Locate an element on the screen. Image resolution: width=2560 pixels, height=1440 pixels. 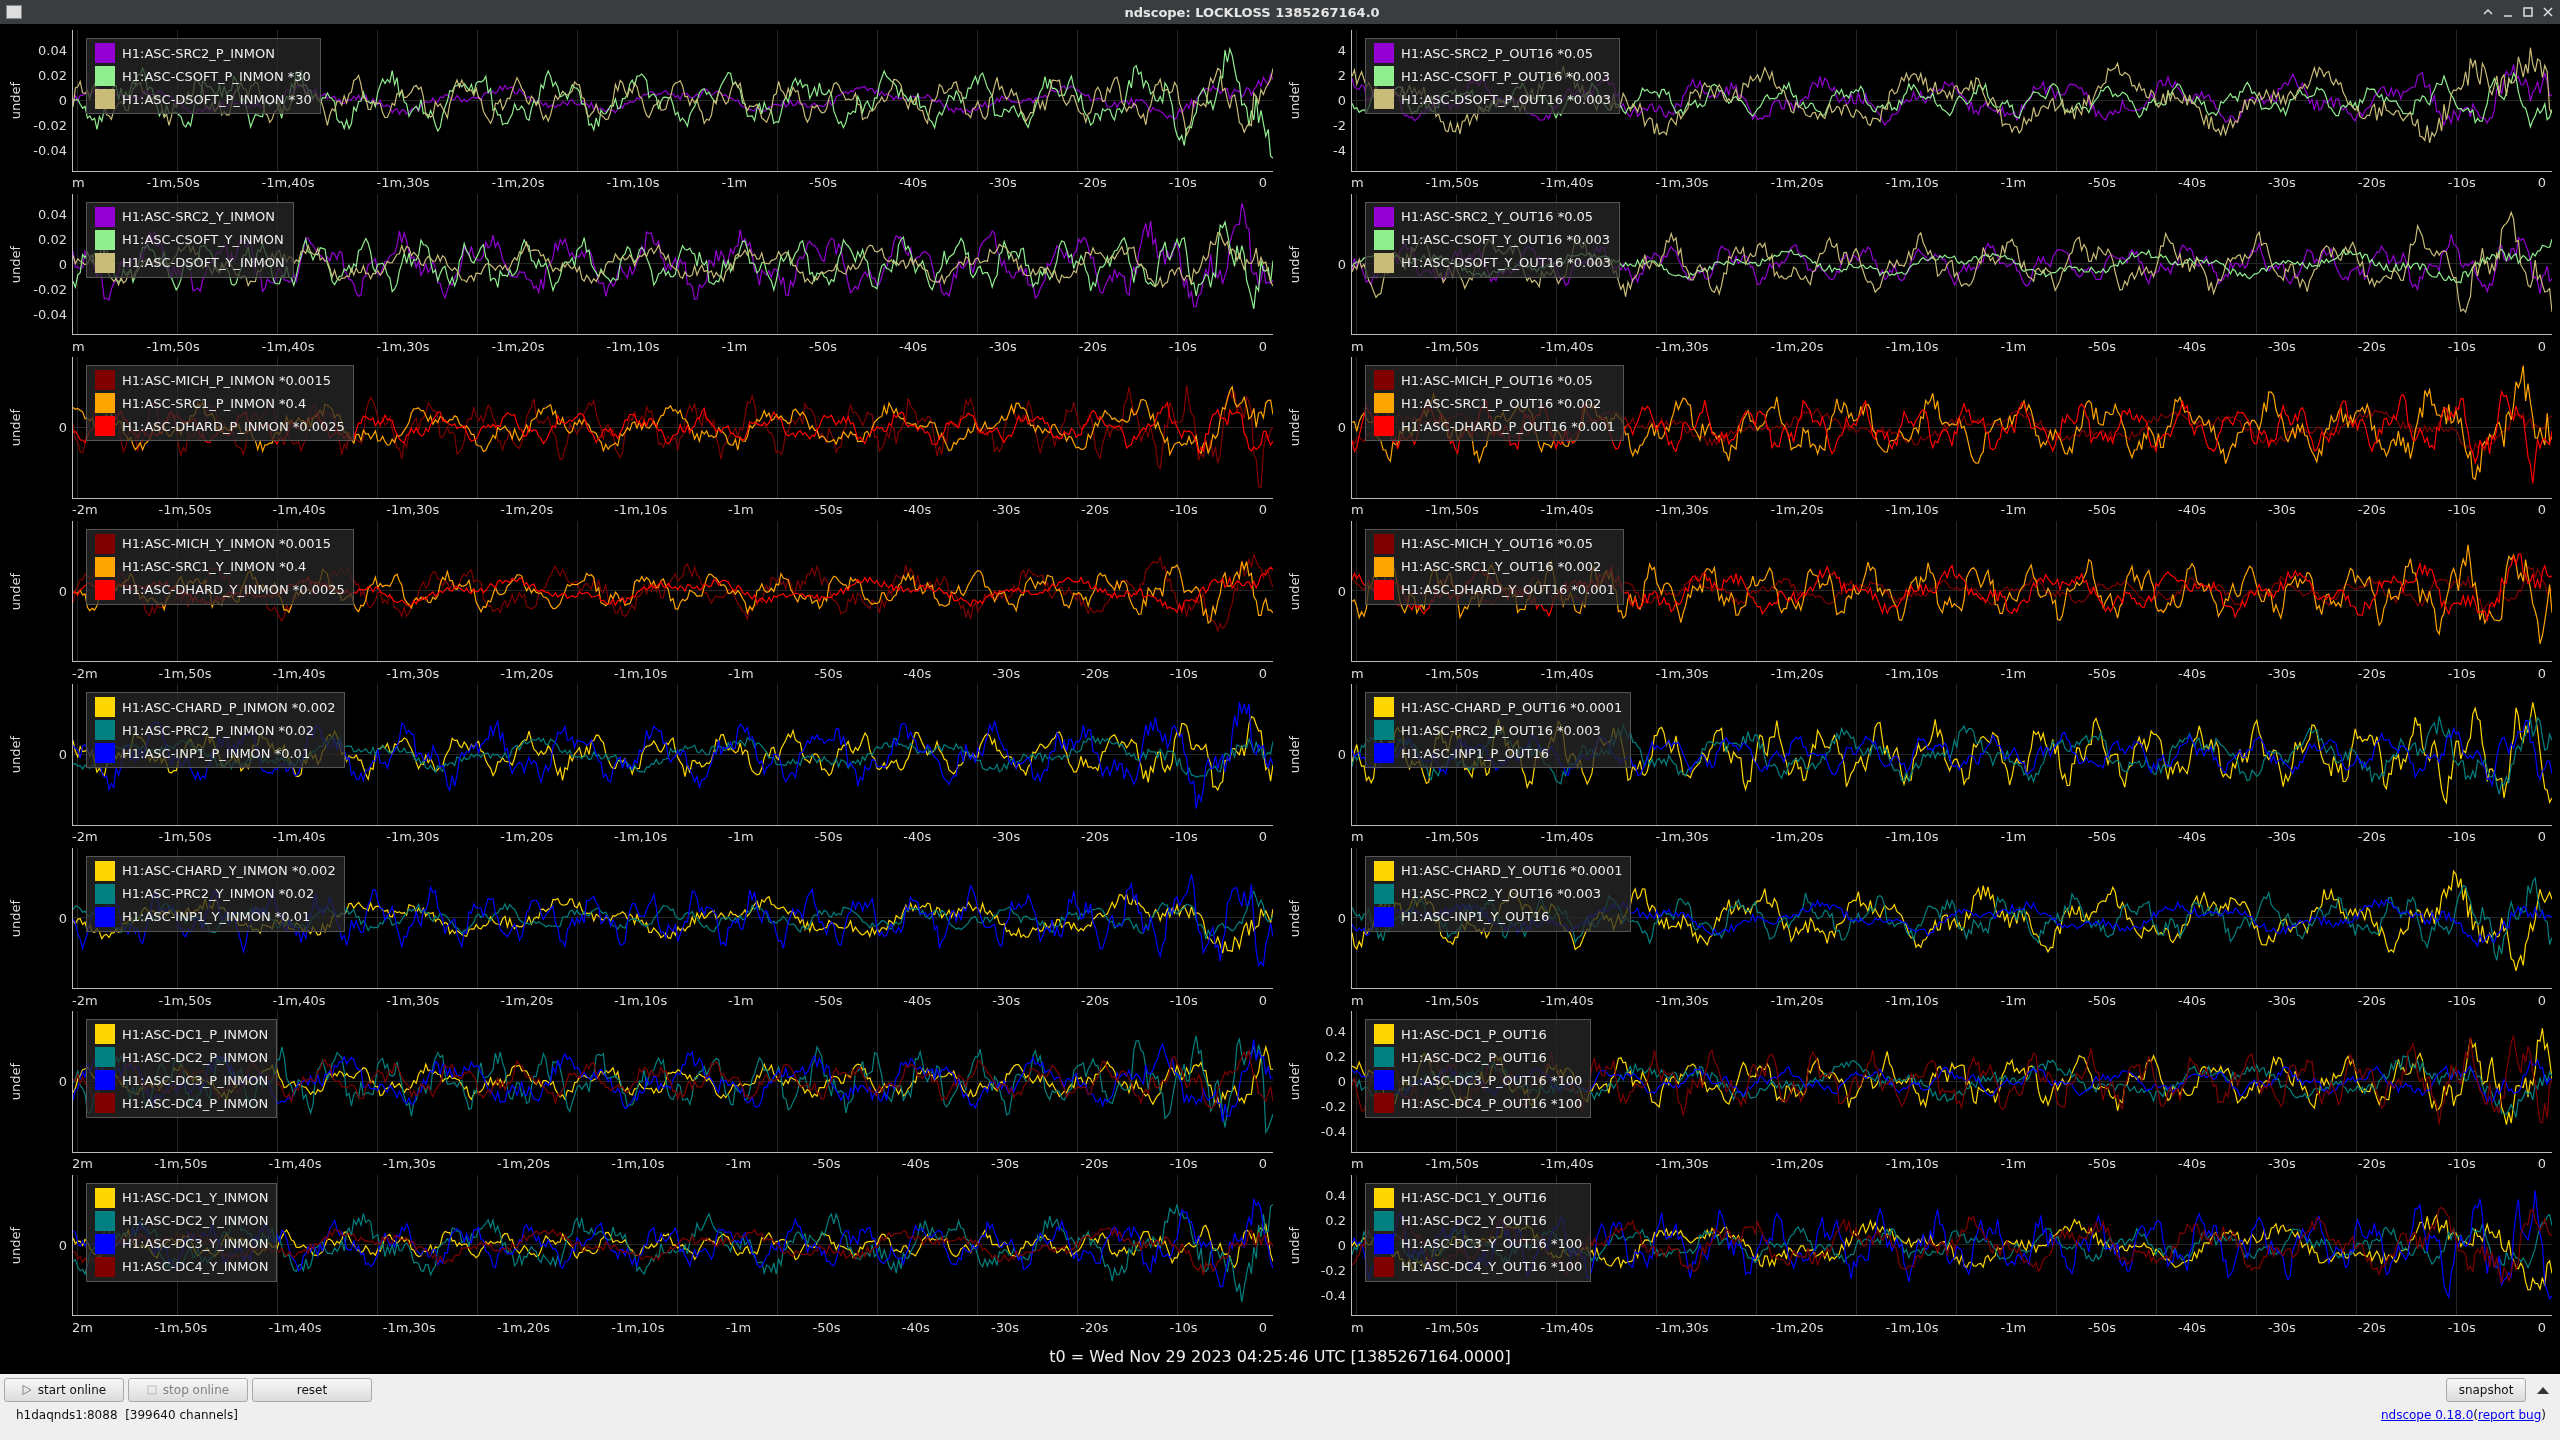
channel-label: H1:ASC-PRC2_P_OUT16 *0.003 is located at coordinates (1501, 730).